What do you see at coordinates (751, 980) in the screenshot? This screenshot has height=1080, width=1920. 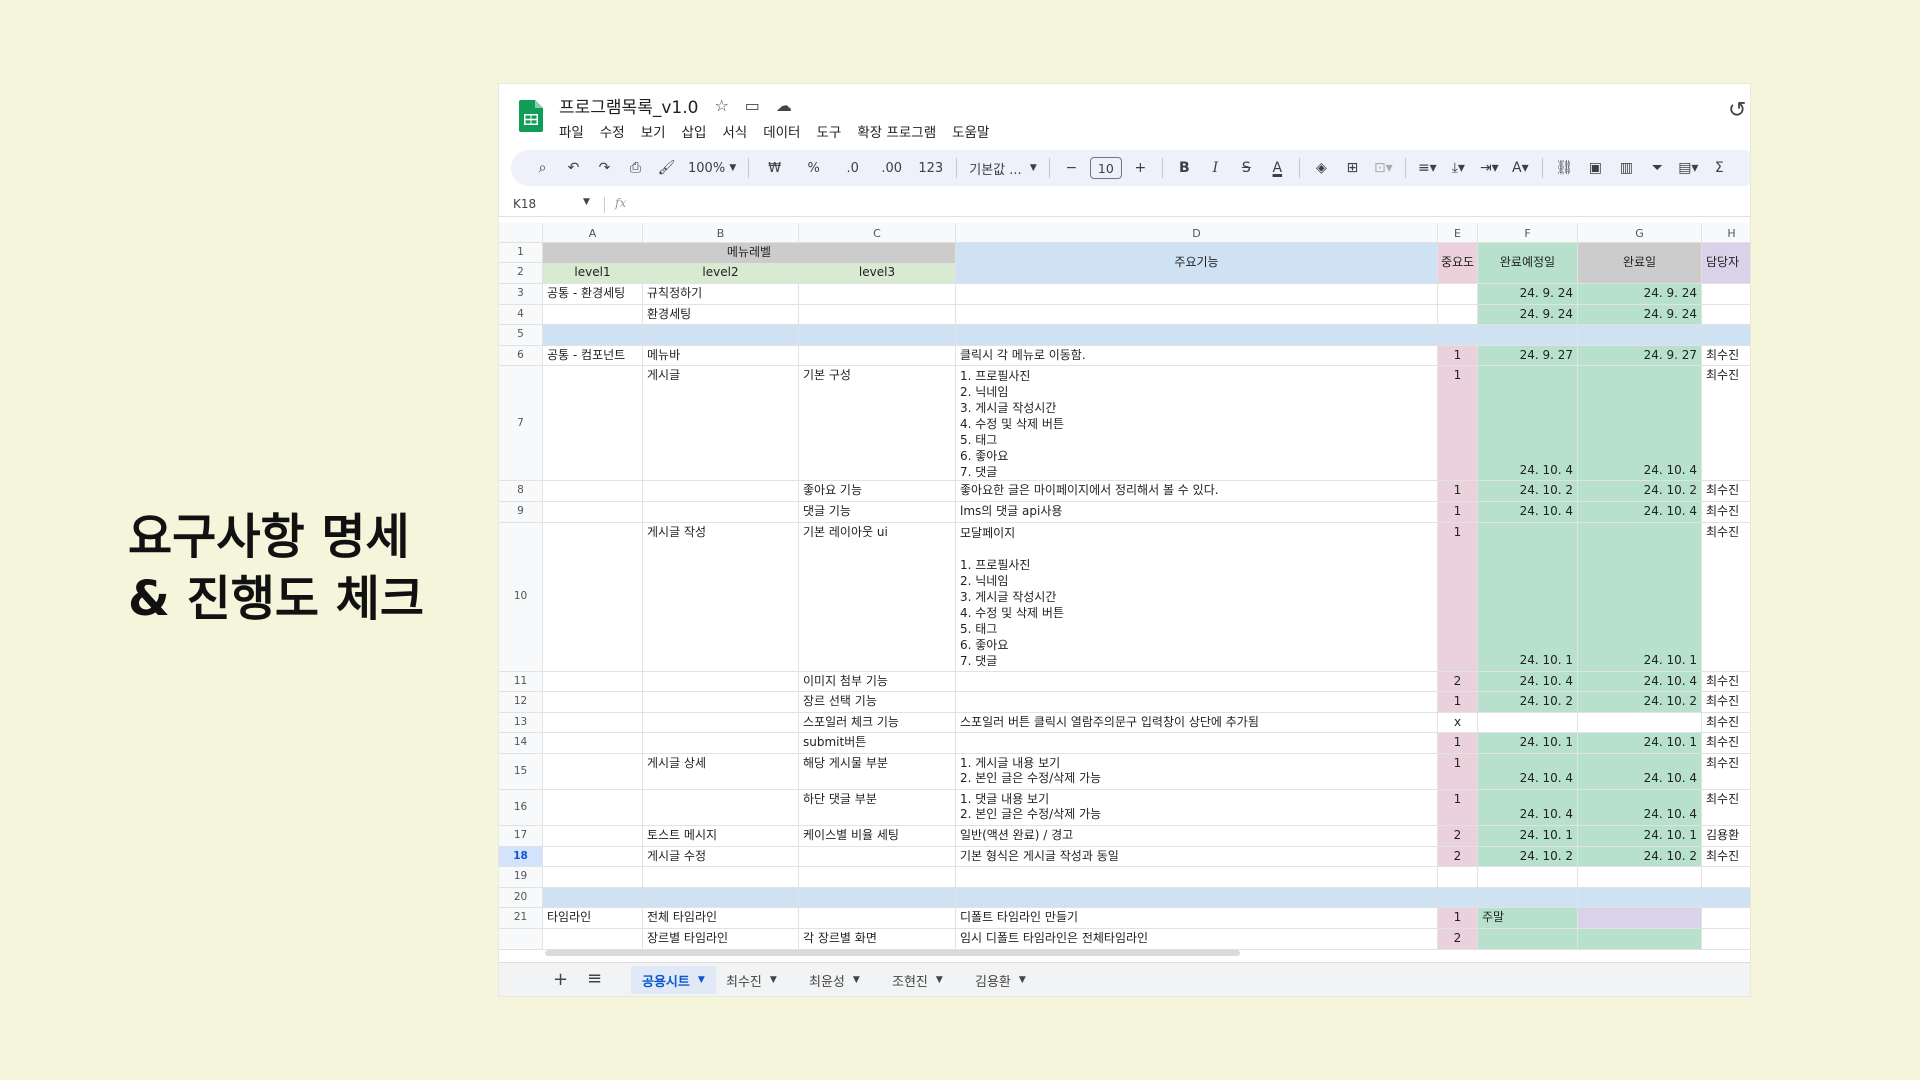 I see `sheet-tab-2: 최수진 ▼` at bounding box center [751, 980].